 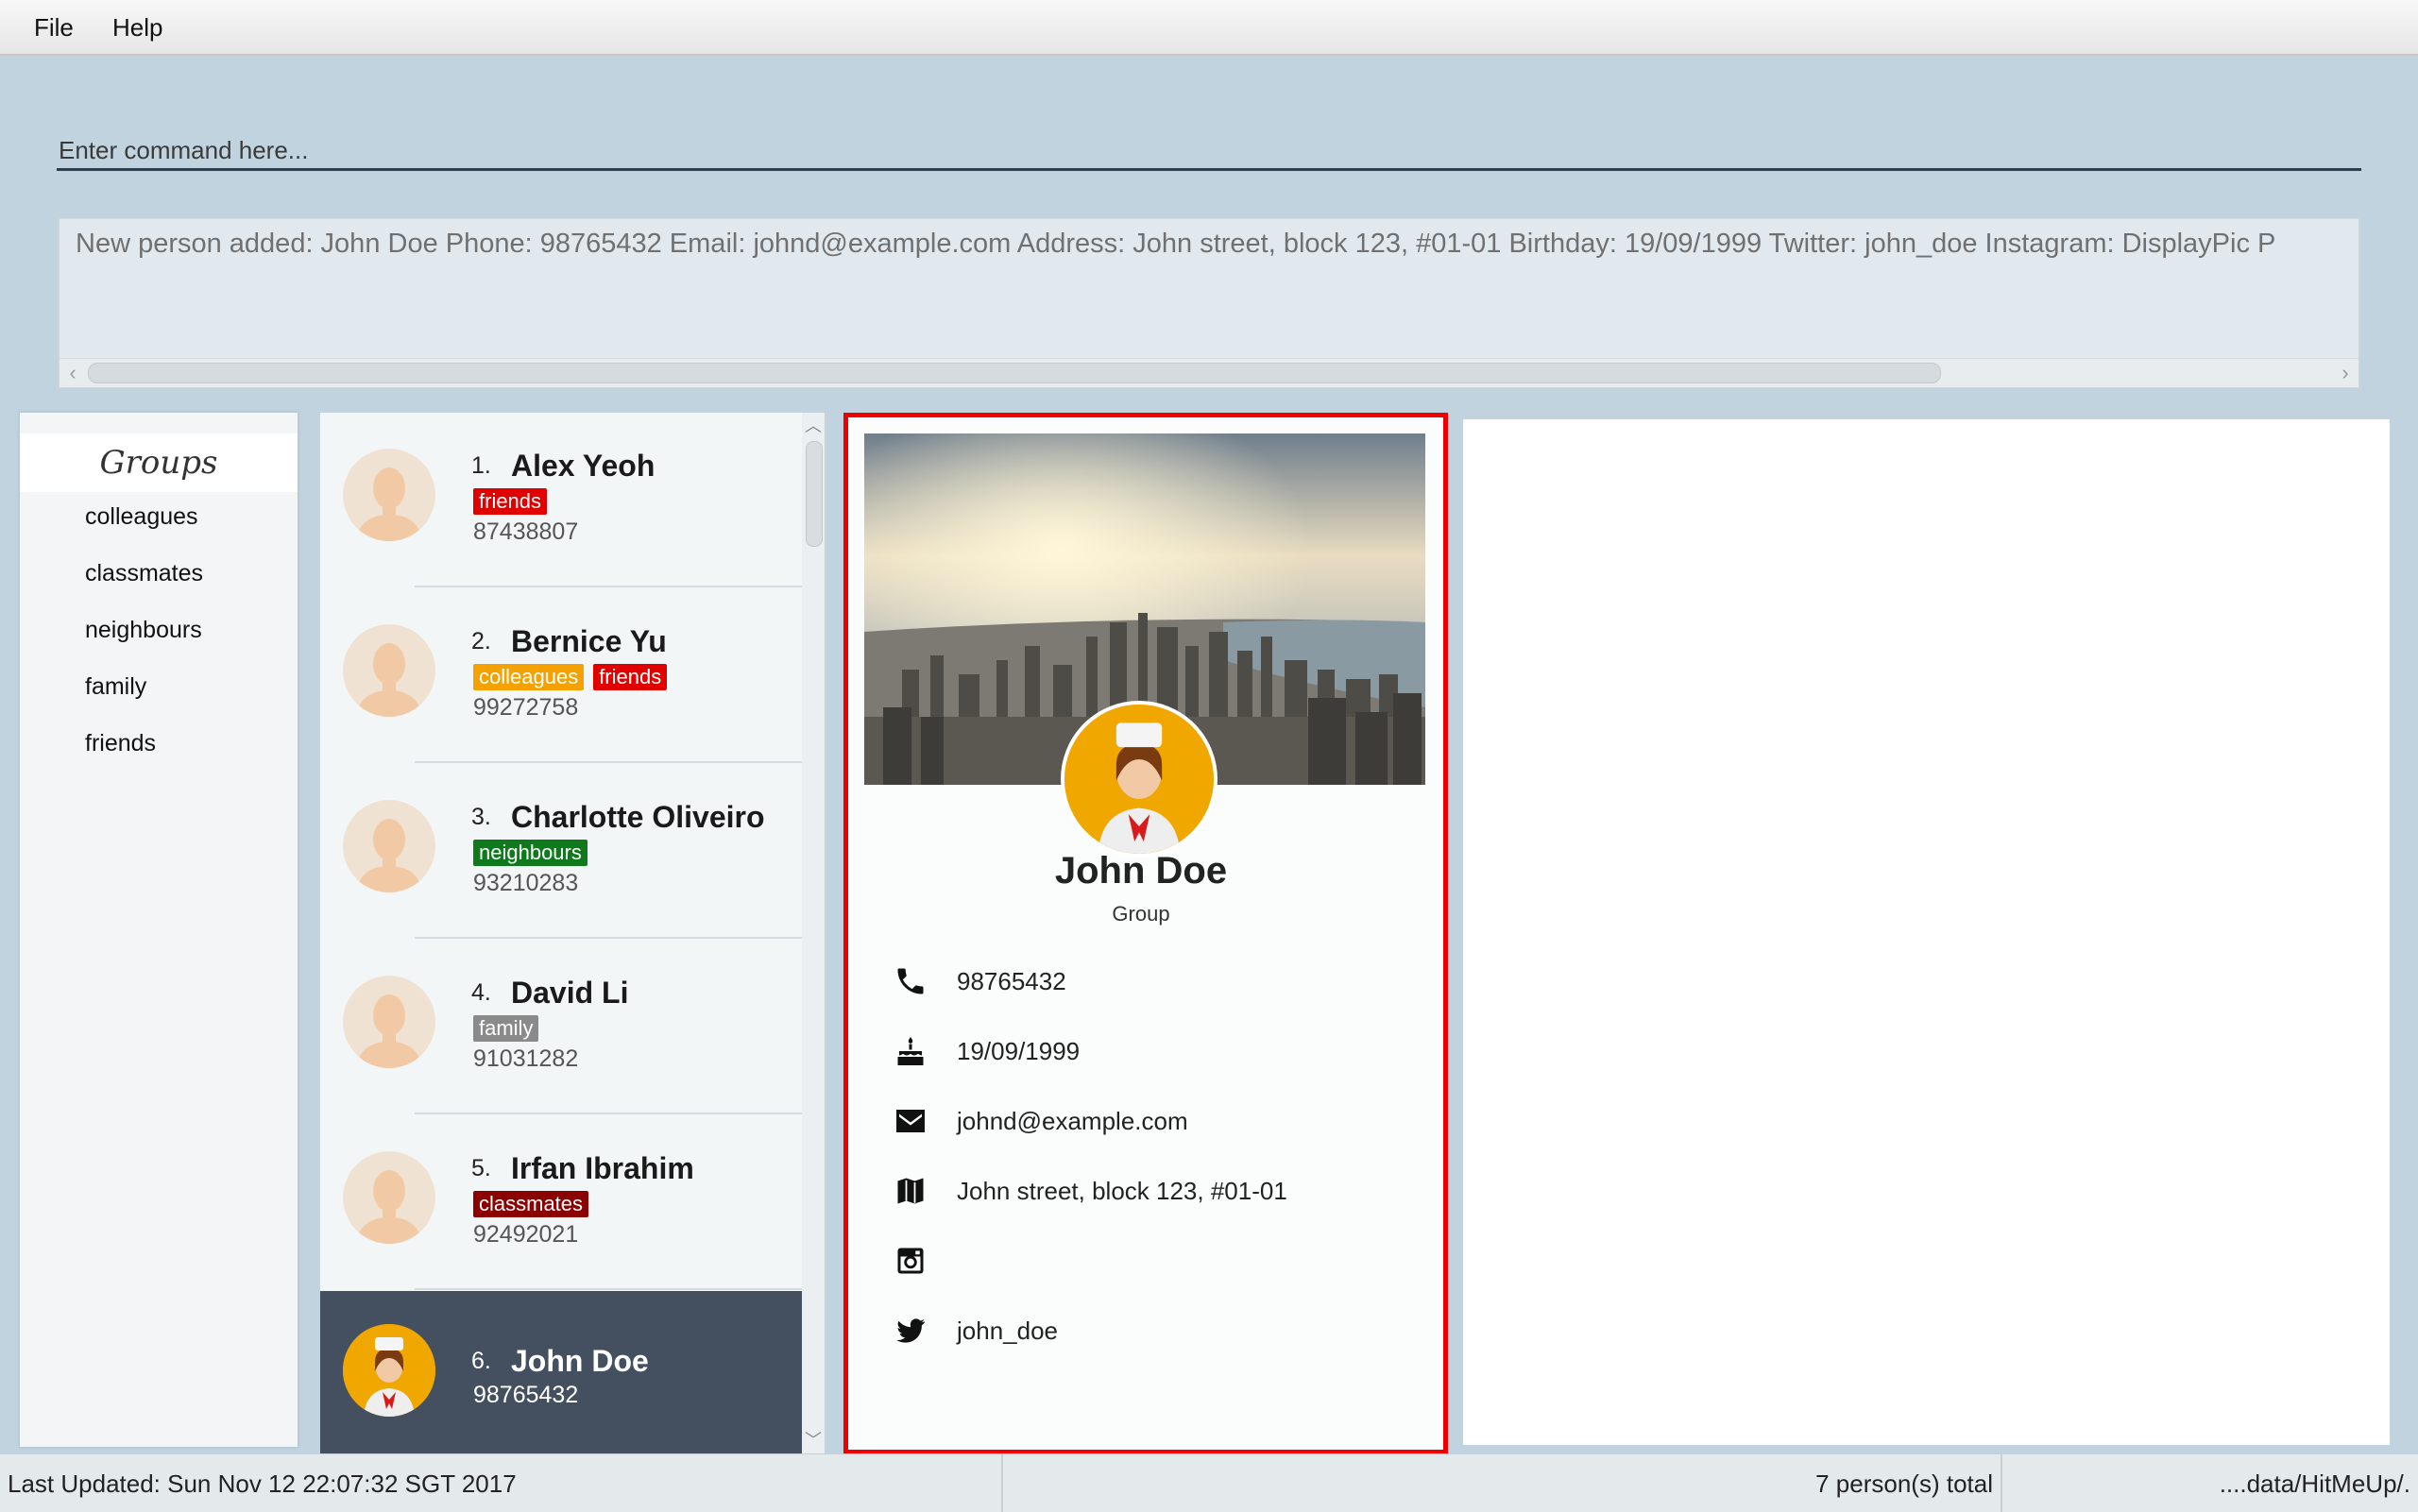 What do you see at coordinates (137, 27) in the screenshot?
I see `menu-help: Help` at bounding box center [137, 27].